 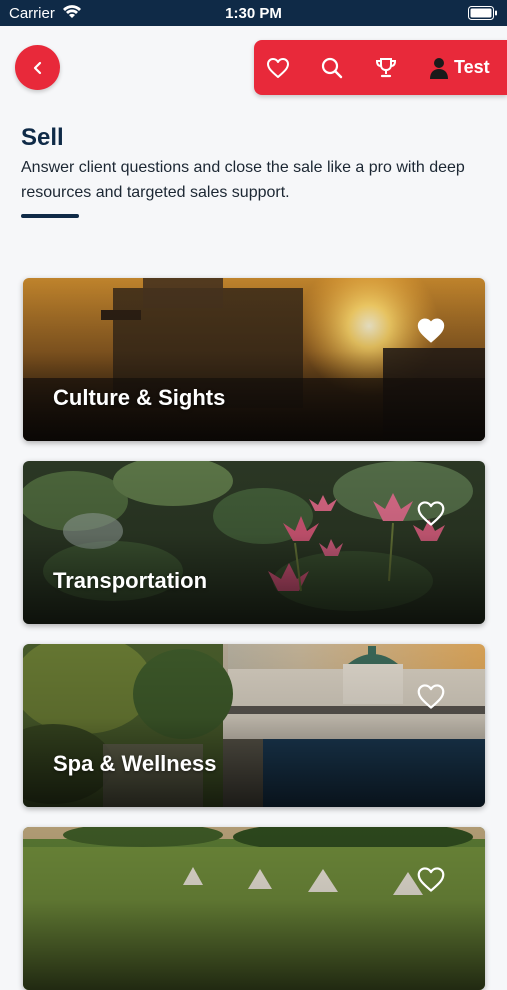 I want to click on status-bar: Carrier 1:30 PM, so click(x=253, y=13).